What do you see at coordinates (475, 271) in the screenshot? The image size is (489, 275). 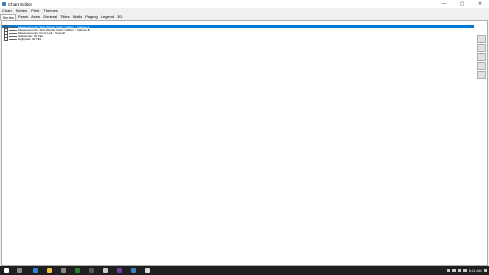 I see `clock: 8:11 AM` at bounding box center [475, 271].